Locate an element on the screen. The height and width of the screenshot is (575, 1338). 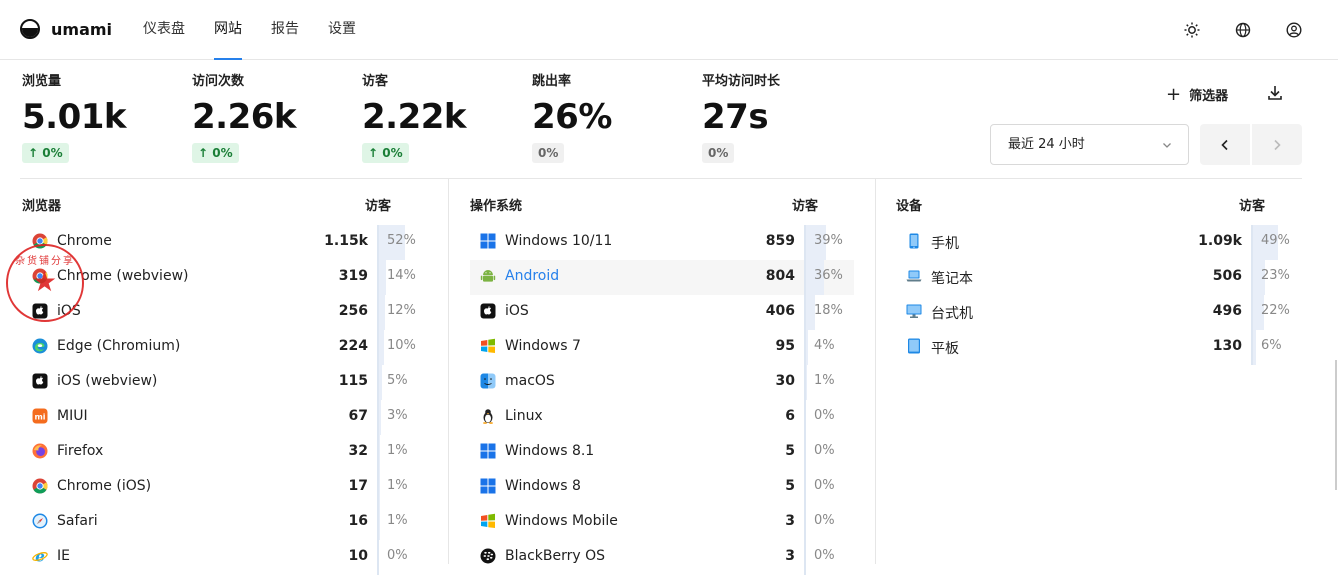
list-item-label: 平板 is located at coordinates (945, 348).